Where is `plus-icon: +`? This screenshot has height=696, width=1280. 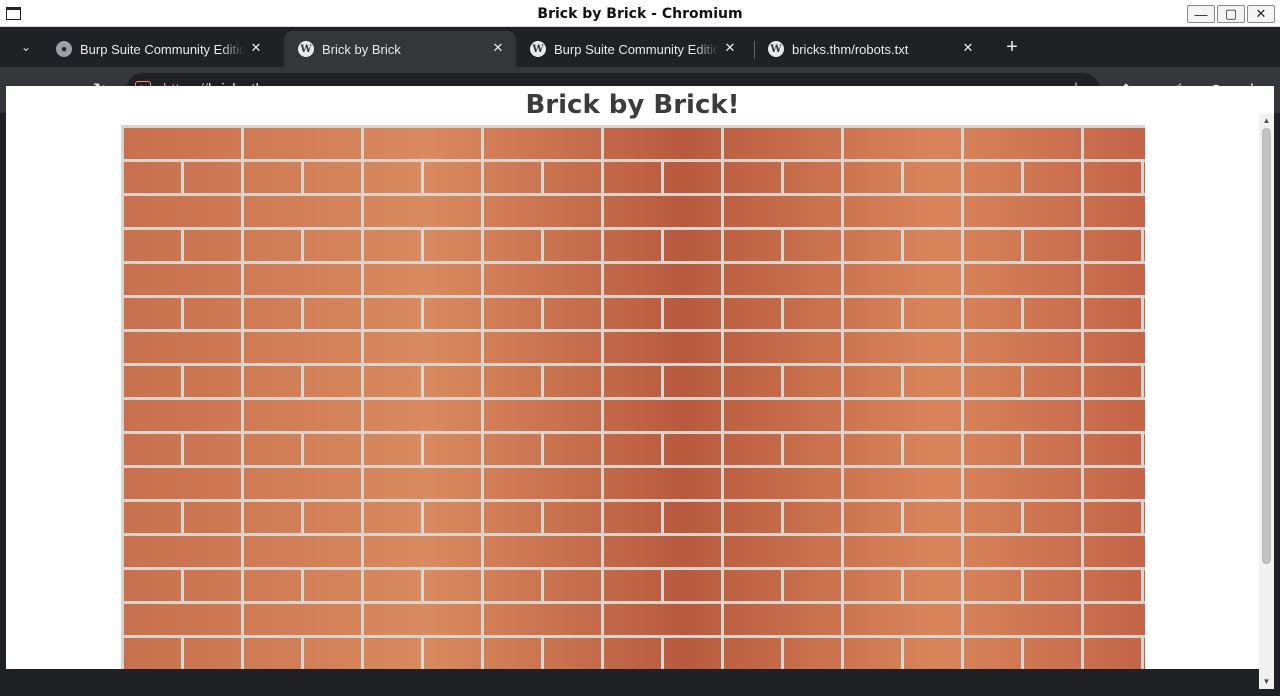 plus-icon: + is located at coordinates (1012, 46).